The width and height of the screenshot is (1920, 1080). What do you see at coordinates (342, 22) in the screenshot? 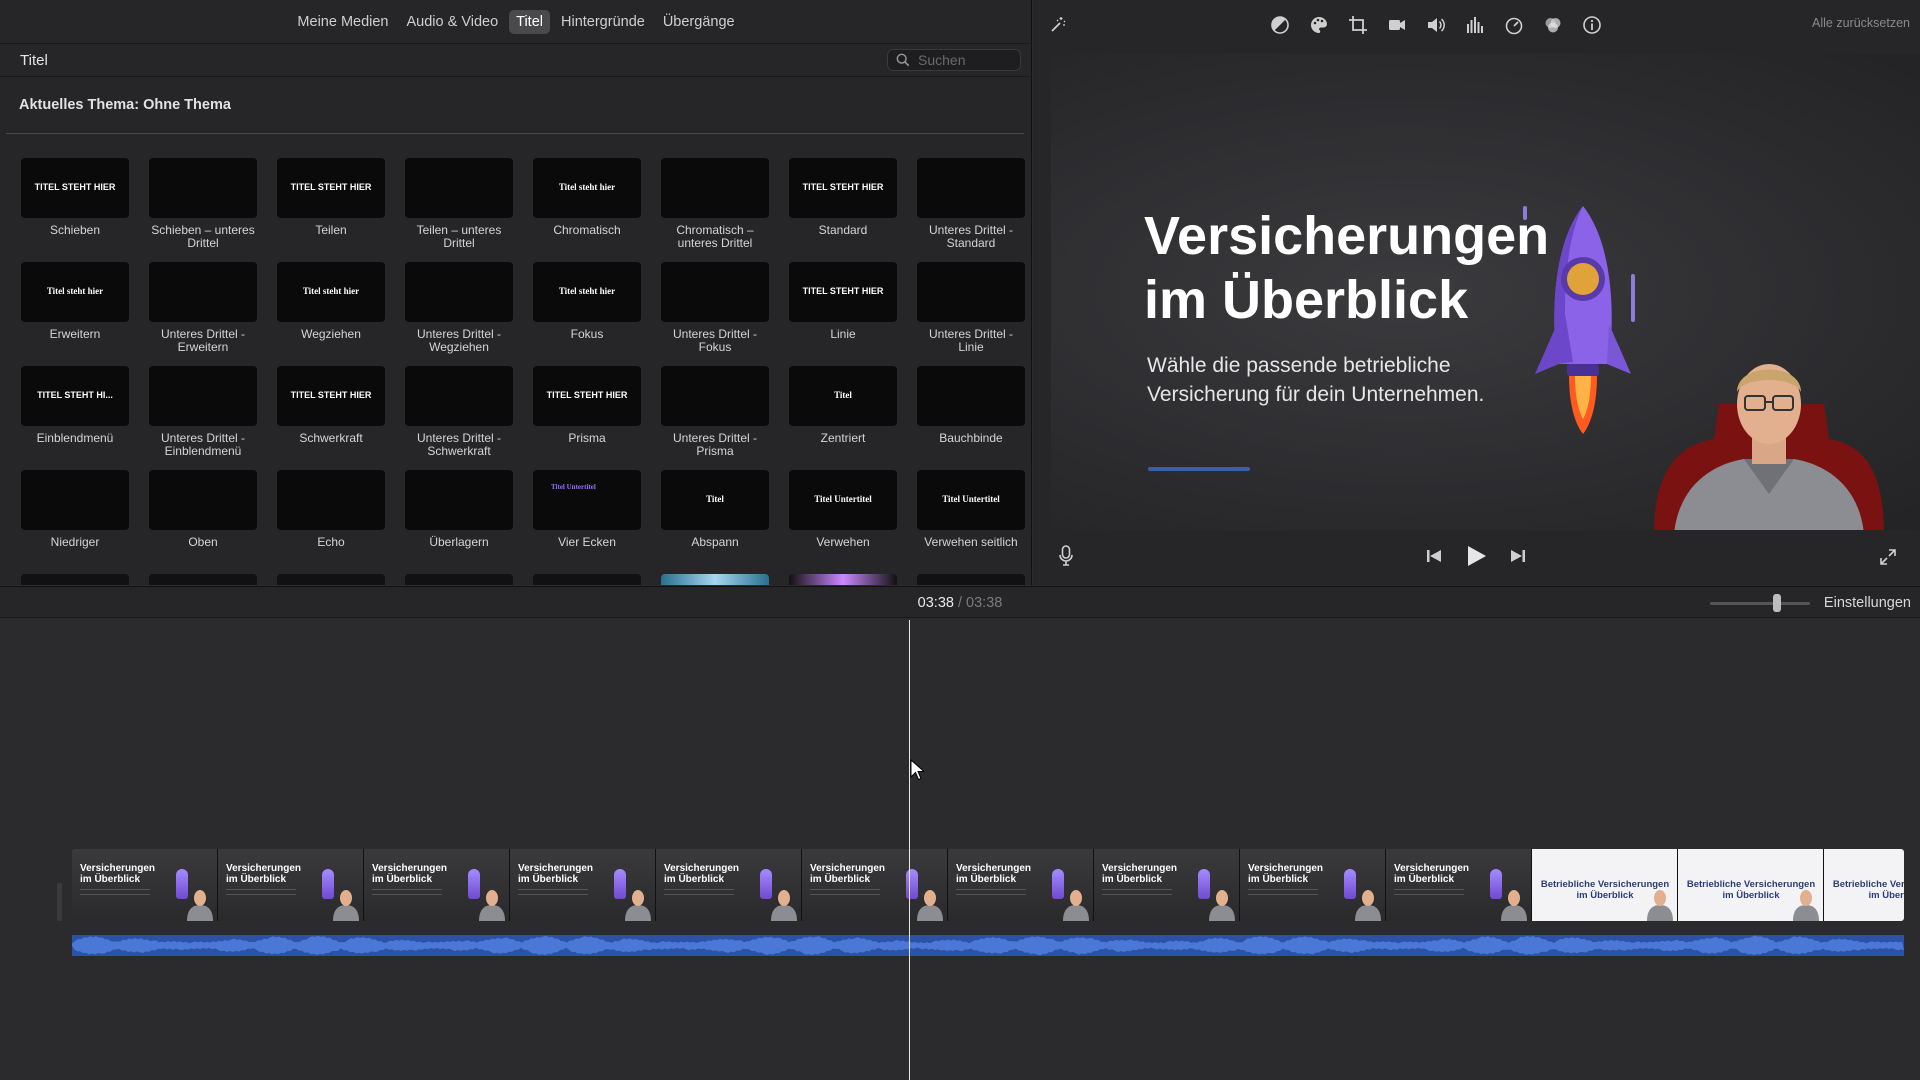
I see `tab-meine-medien: Meine Medien` at bounding box center [342, 22].